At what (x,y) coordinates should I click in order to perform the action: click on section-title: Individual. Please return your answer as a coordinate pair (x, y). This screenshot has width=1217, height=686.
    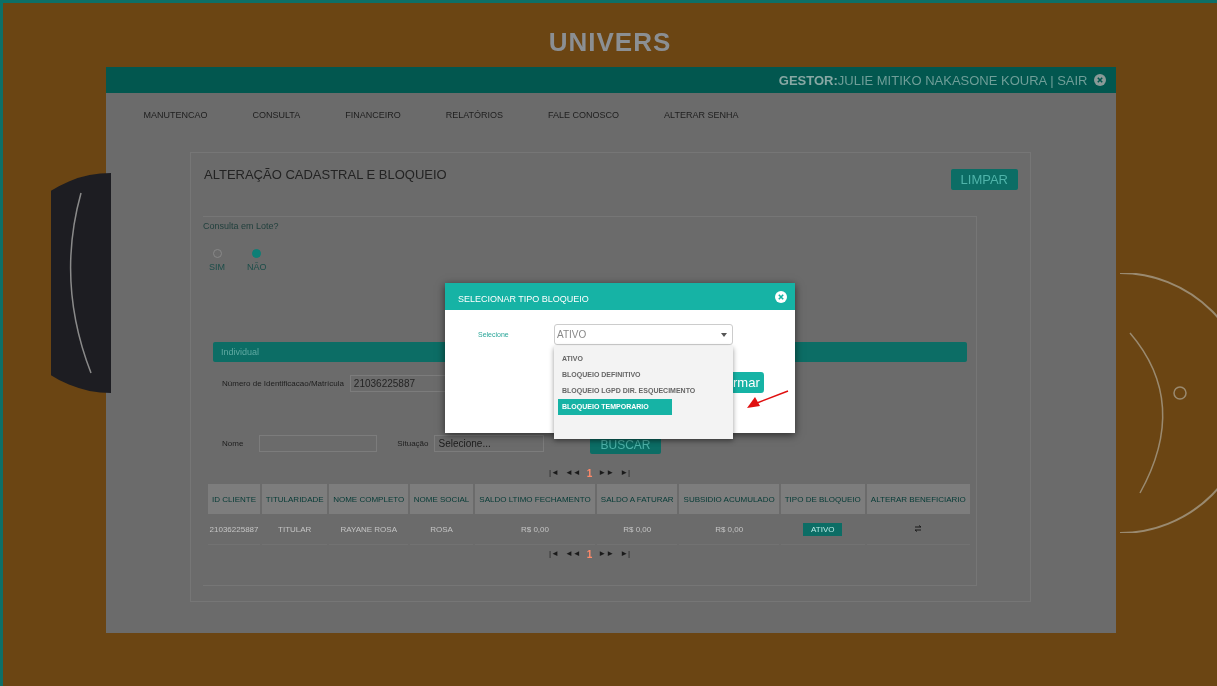
    Looking at the image, I should click on (240, 352).